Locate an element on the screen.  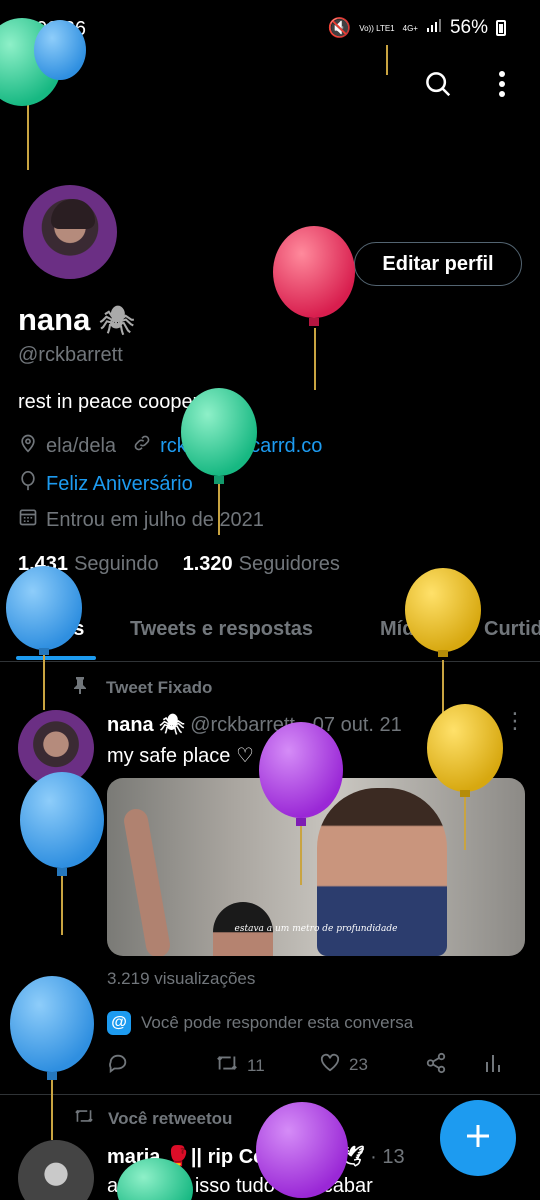
link-icon is located at coordinates (142, 446).